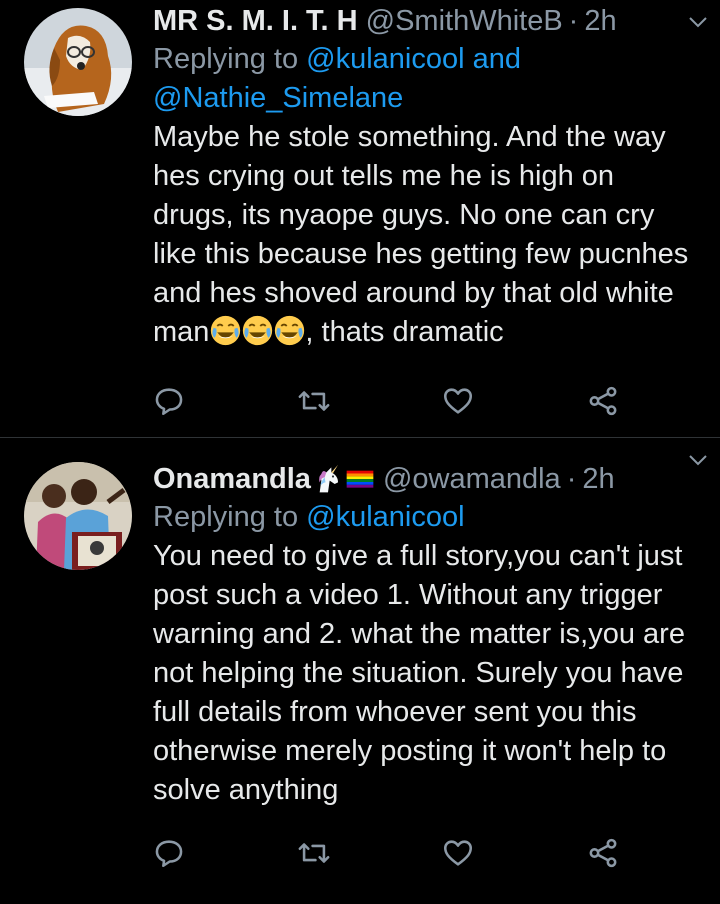 This screenshot has height=904, width=720. What do you see at coordinates (328, 478) in the screenshot?
I see `unicorn-icon` at bounding box center [328, 478].